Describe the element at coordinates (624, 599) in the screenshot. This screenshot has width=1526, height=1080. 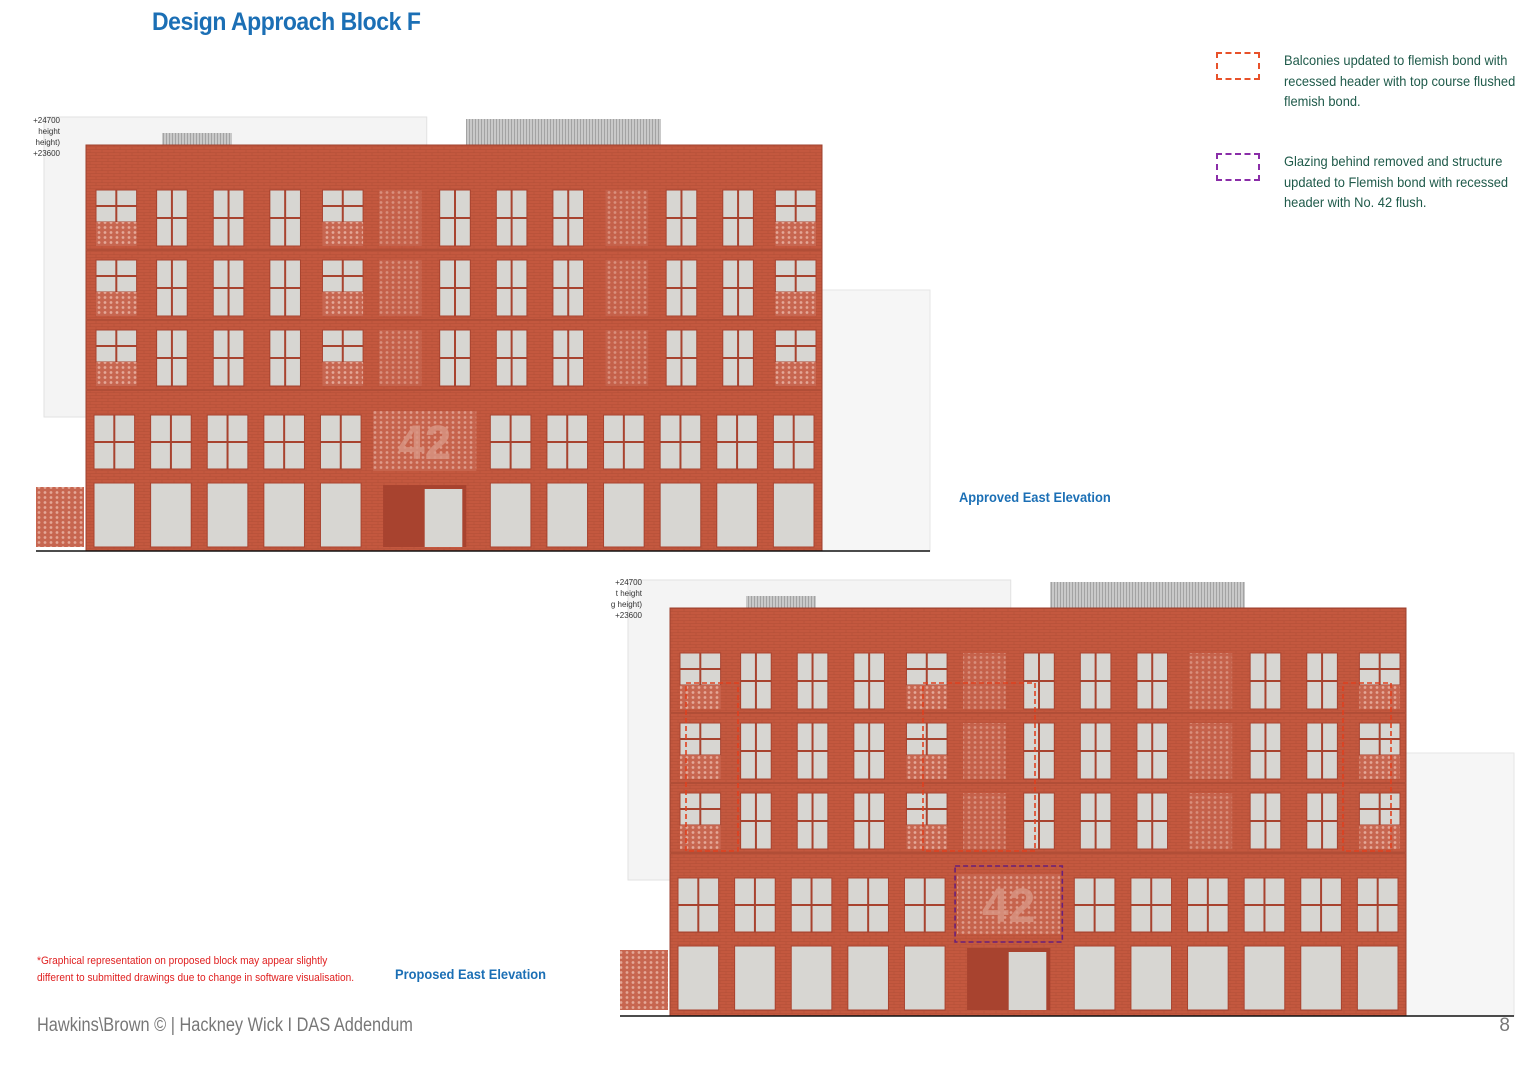
I see `proposed-level-labels: +24700 t height g height) +23600` at that location.